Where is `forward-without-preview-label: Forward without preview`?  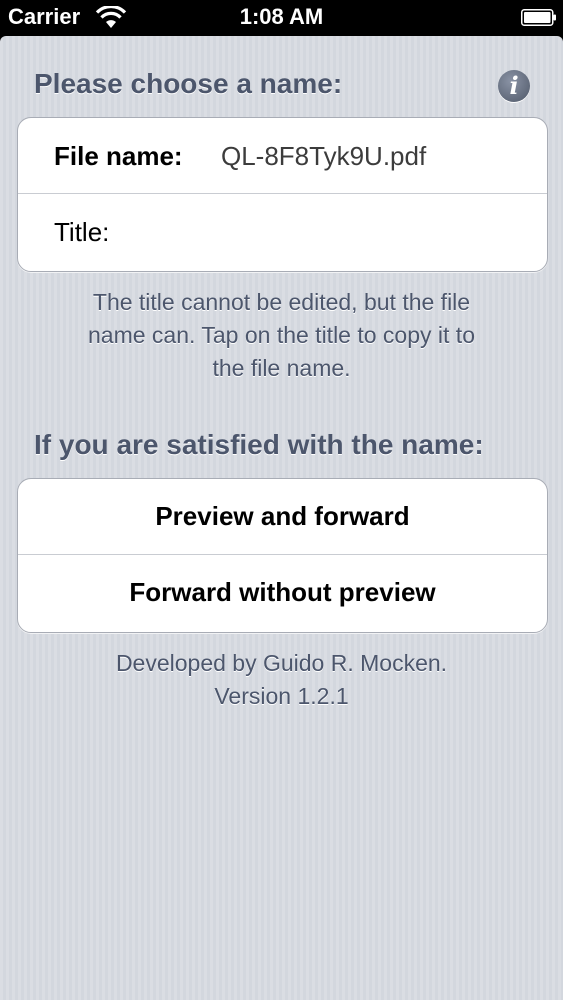 forward-without-preview-label: Forward without preview is located at coordinates (282, 592).